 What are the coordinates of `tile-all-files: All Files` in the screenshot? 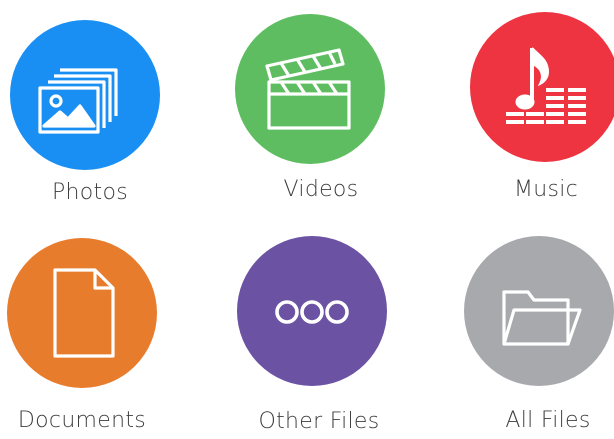 It's located at (533, 327).